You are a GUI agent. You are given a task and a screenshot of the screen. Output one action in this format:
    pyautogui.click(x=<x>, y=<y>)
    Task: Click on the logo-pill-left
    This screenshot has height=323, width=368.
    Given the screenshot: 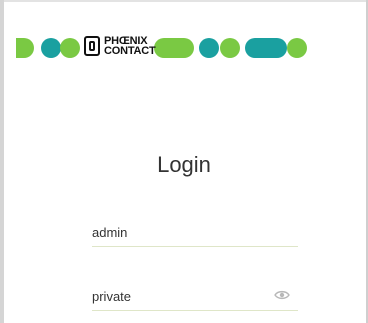 What is the action you would take?
    pyautogui.click(x=25, y=48)
    